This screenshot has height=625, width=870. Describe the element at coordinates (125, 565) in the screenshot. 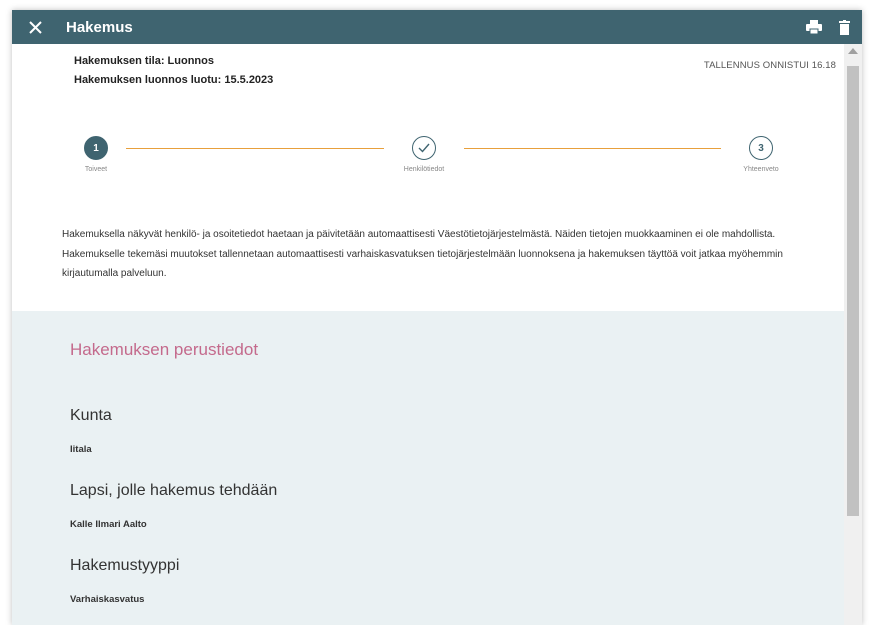

I see `application-type-label: Hakemustyyppi` at that location.